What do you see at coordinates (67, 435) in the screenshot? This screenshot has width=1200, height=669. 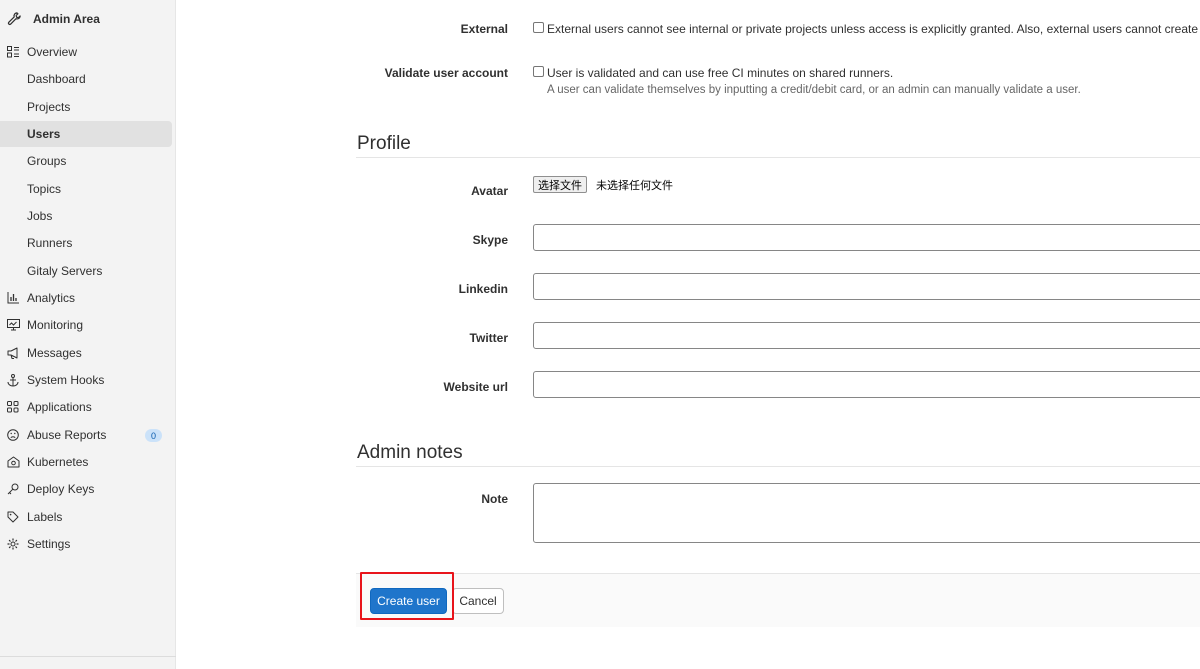 I see `sidebar-item-label: Abuse Reports` at bounding box center [67, 435].